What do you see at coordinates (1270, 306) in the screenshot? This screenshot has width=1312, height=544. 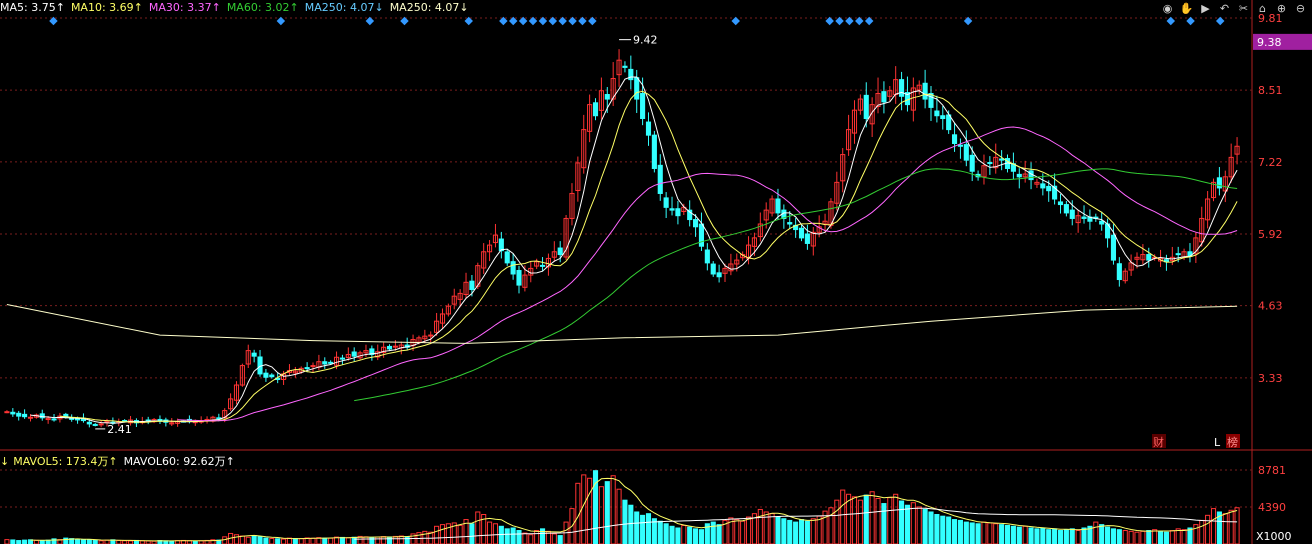 I see `price-tick-4: 4.63` at bounding box center [1270, 306].